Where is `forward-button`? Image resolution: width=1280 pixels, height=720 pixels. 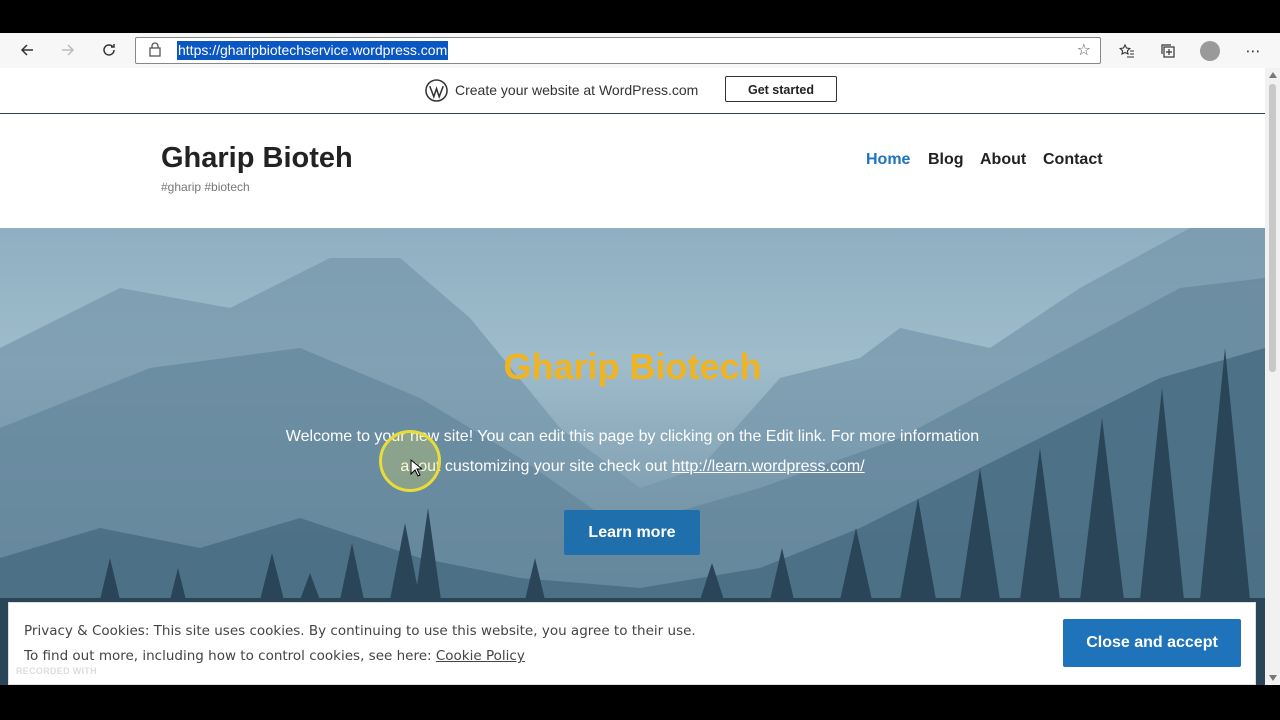 forward-button is located at coordinates (68, 50).